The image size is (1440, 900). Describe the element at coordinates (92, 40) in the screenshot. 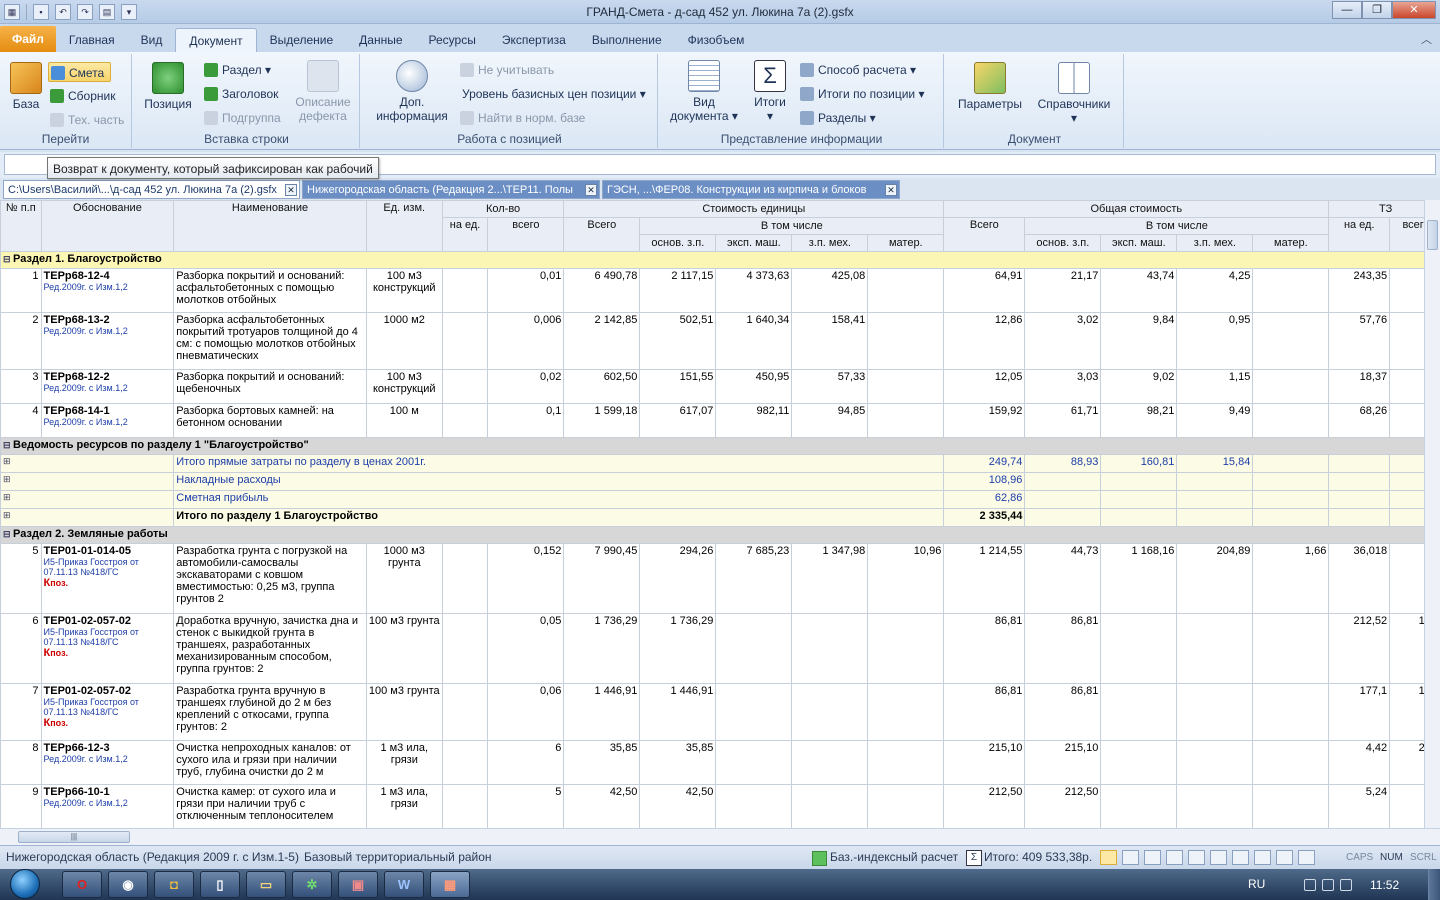

I see `tab-home: Главная` at that location.